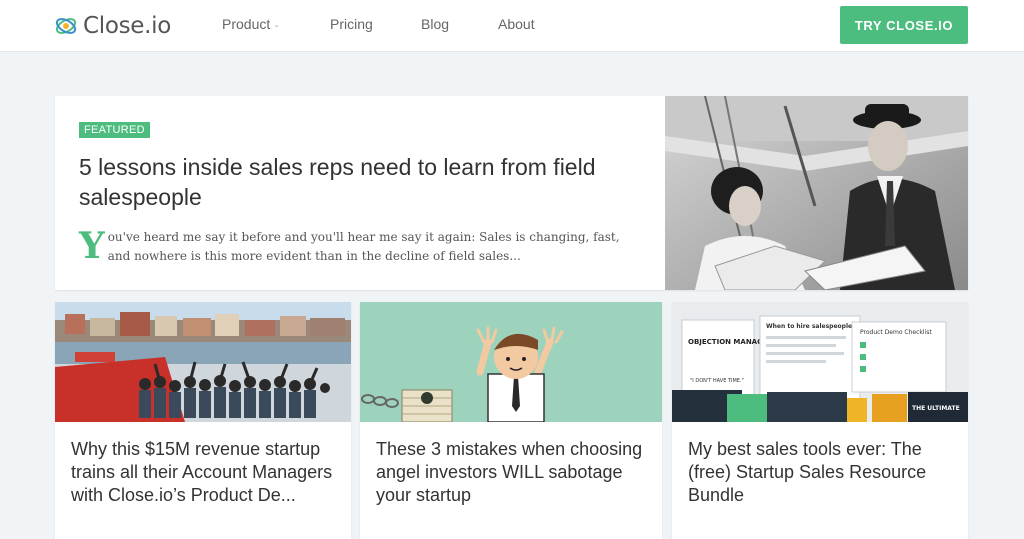 Image resolution: width=1024 pixels, height=539 pixels. I want to click on try-close-io-button: TRY CLOSE.IO, so click(904, 25).